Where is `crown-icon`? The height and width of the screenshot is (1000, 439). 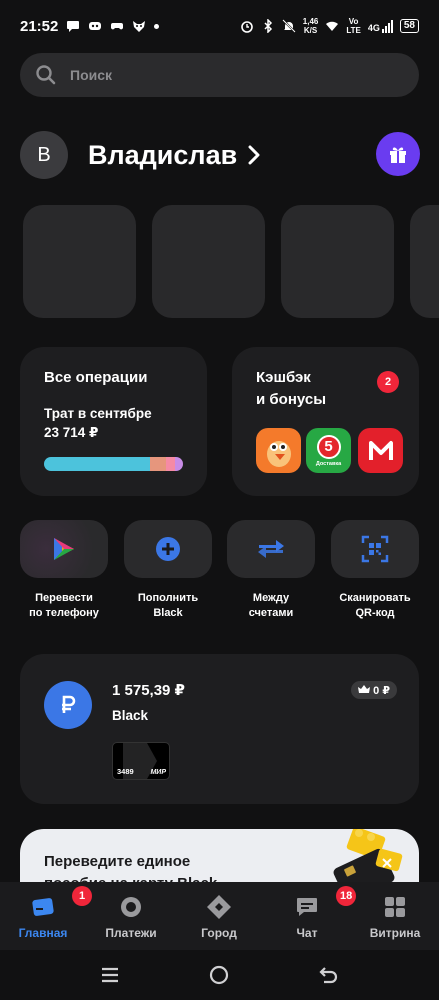 crown-icon is located at coordinates (364, 689).